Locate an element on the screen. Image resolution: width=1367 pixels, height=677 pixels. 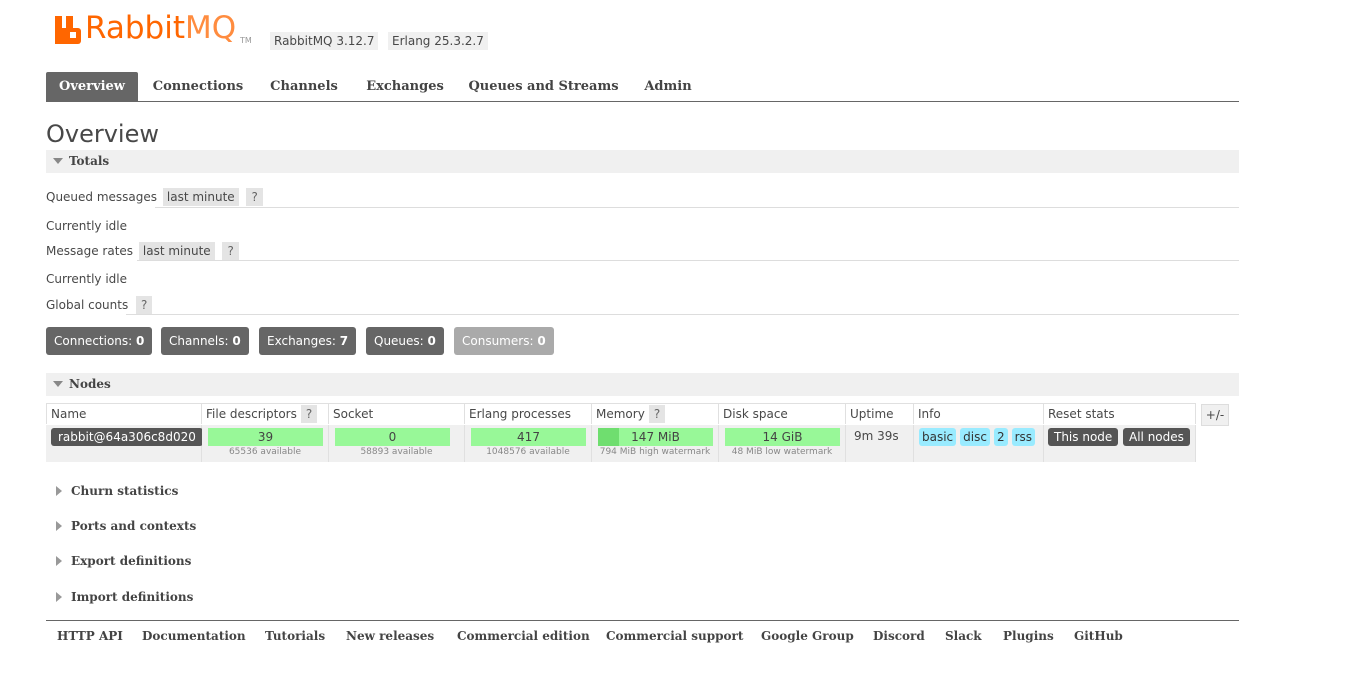
memory-help: ? is located at coordinates (657, 414).